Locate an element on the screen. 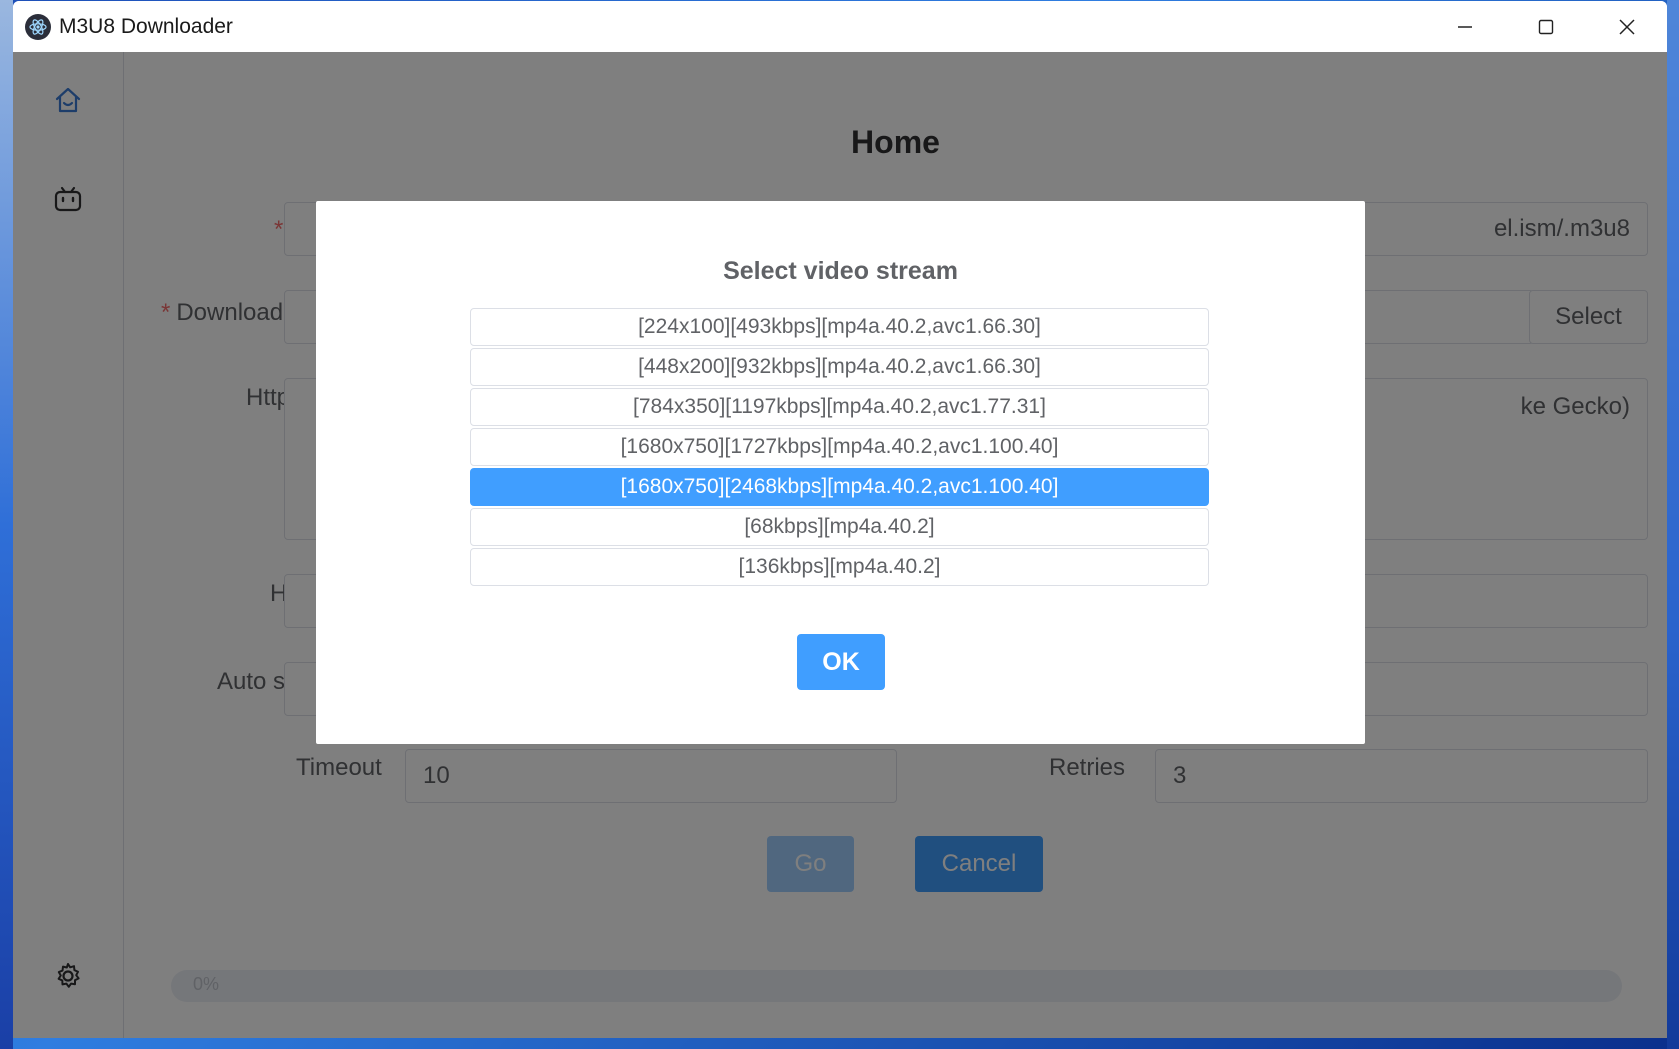 Image resolution: width=1679 pixels, height=1049 pixels. stream-option: [448x200][932kbps][mp4a.40.2,avc1.66.30] is located at coordinates (839, 367).